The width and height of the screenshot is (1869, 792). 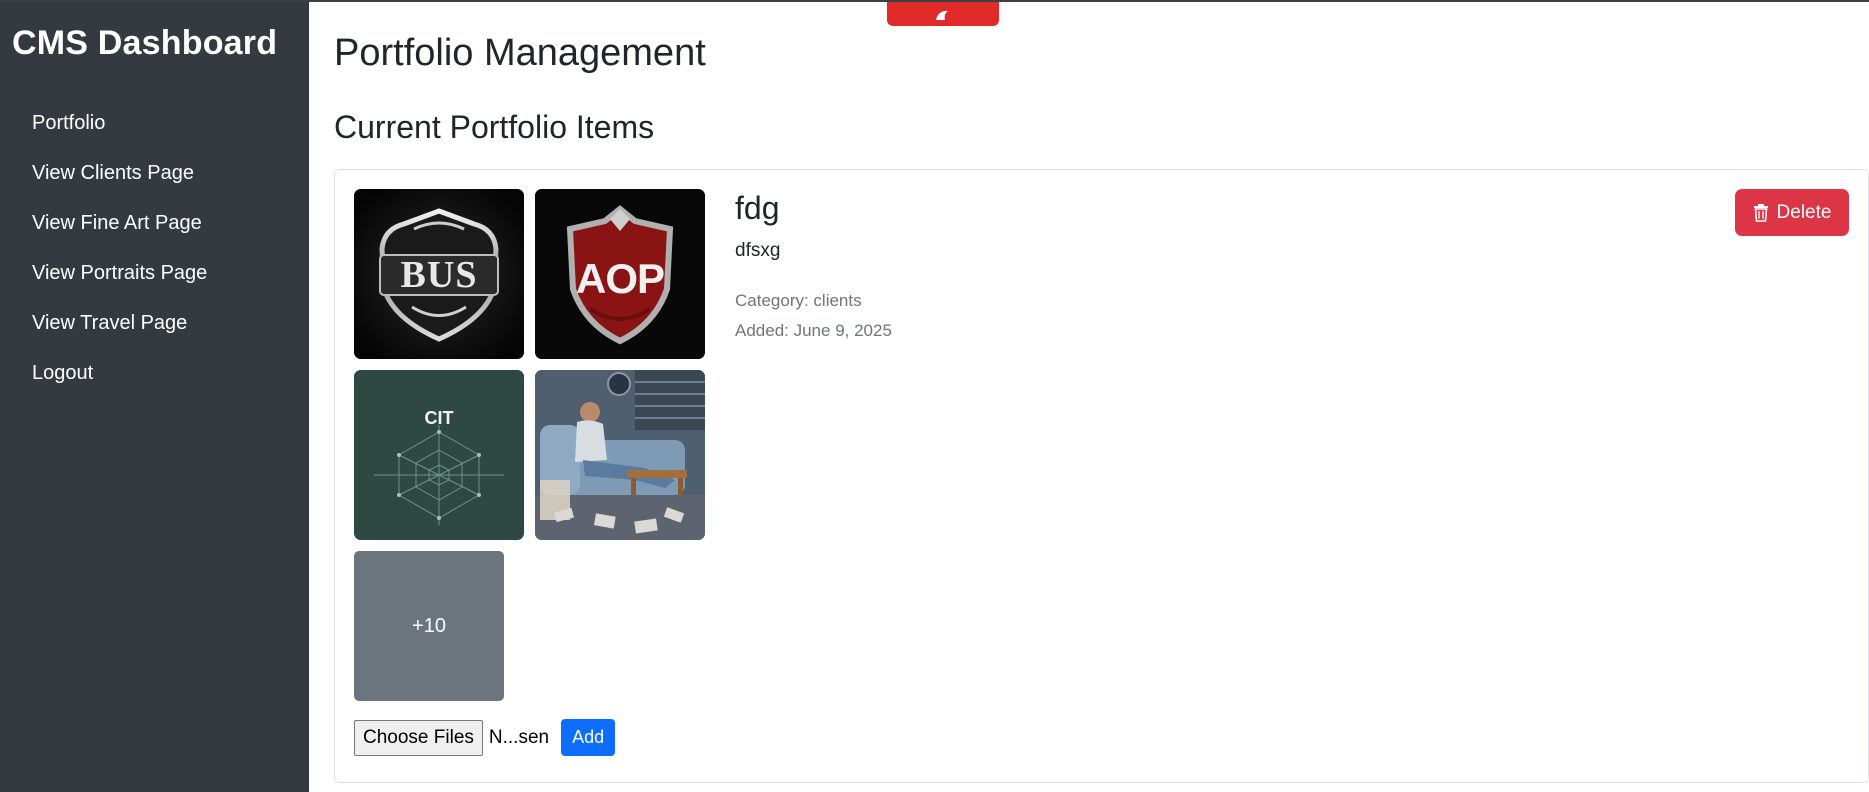 What do you see at coordinates (758, 250) in the screenshot?
I see `item-description: dfsxg` at bounding box center [758, 250].